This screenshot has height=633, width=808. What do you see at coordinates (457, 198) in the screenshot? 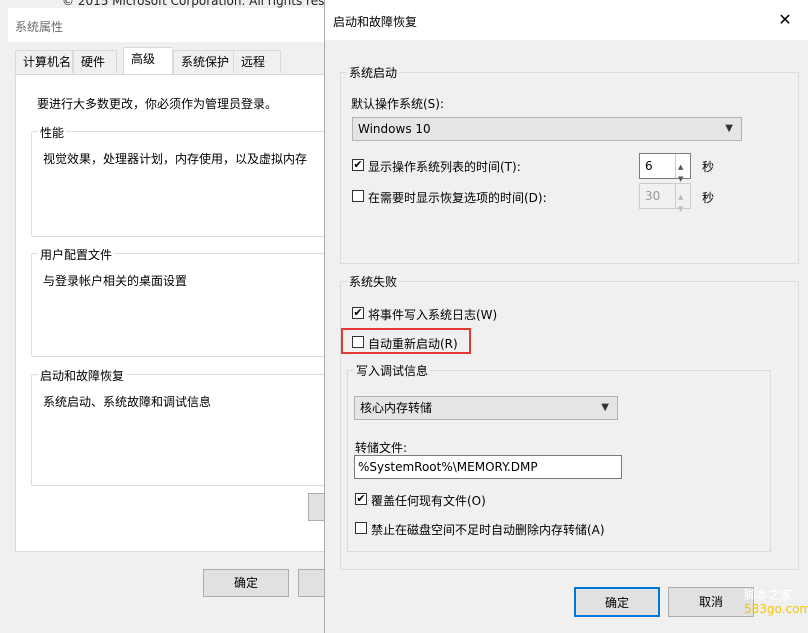
I see `show-recovery-label: 在需要时显示恢复选项的时间(D):` at bounding box center [457, 198].